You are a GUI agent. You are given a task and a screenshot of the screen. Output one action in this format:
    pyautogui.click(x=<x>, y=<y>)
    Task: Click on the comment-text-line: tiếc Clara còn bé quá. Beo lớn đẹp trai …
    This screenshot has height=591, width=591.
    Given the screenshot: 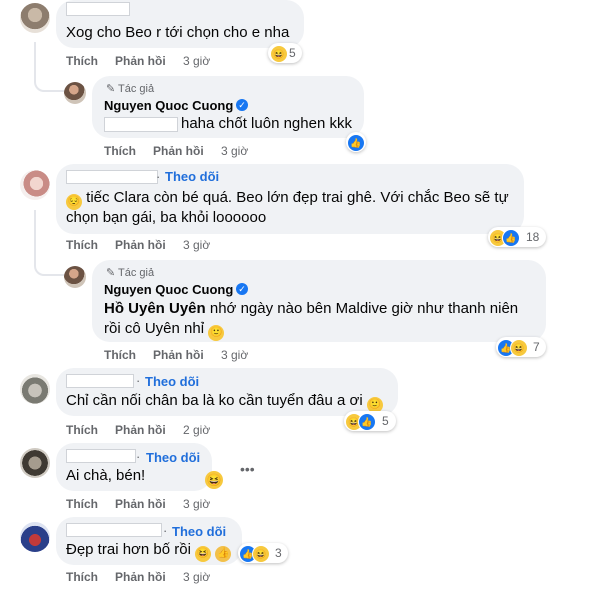 What is the action you would take?
    pyautogui.click(x=297, y=197)
    